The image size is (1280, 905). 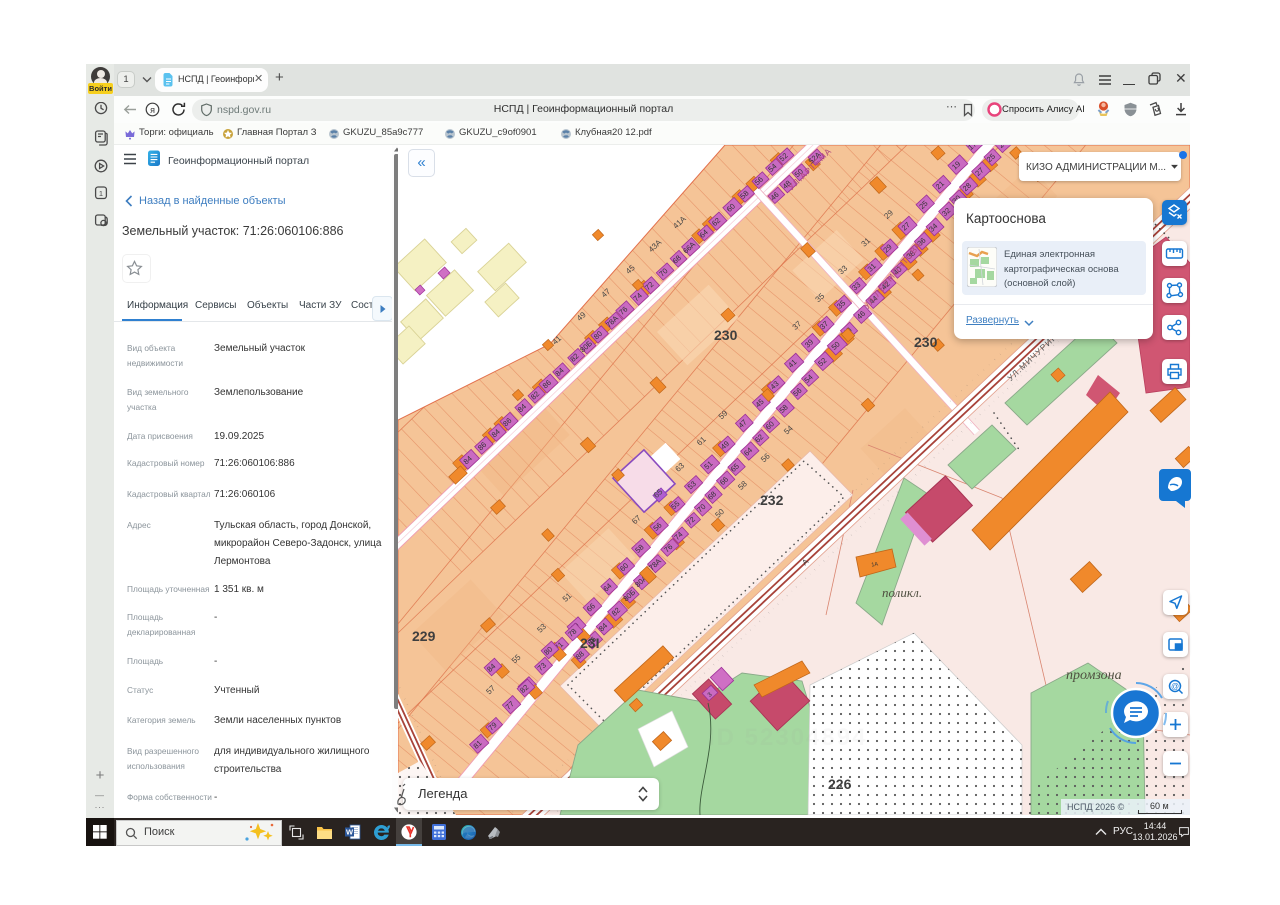 I want to click on svg-text: ID 52304894, so click(x=787, y=737).